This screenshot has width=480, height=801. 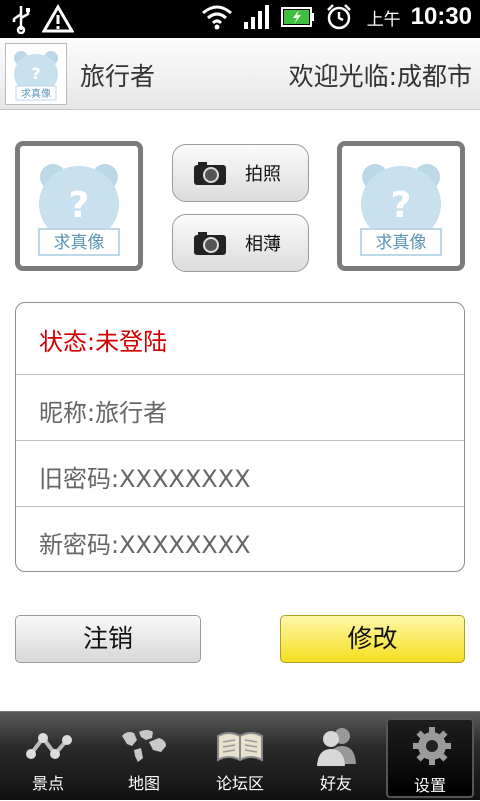 I want to click on tab-attractions: 景点, so click(x=48, y=756).